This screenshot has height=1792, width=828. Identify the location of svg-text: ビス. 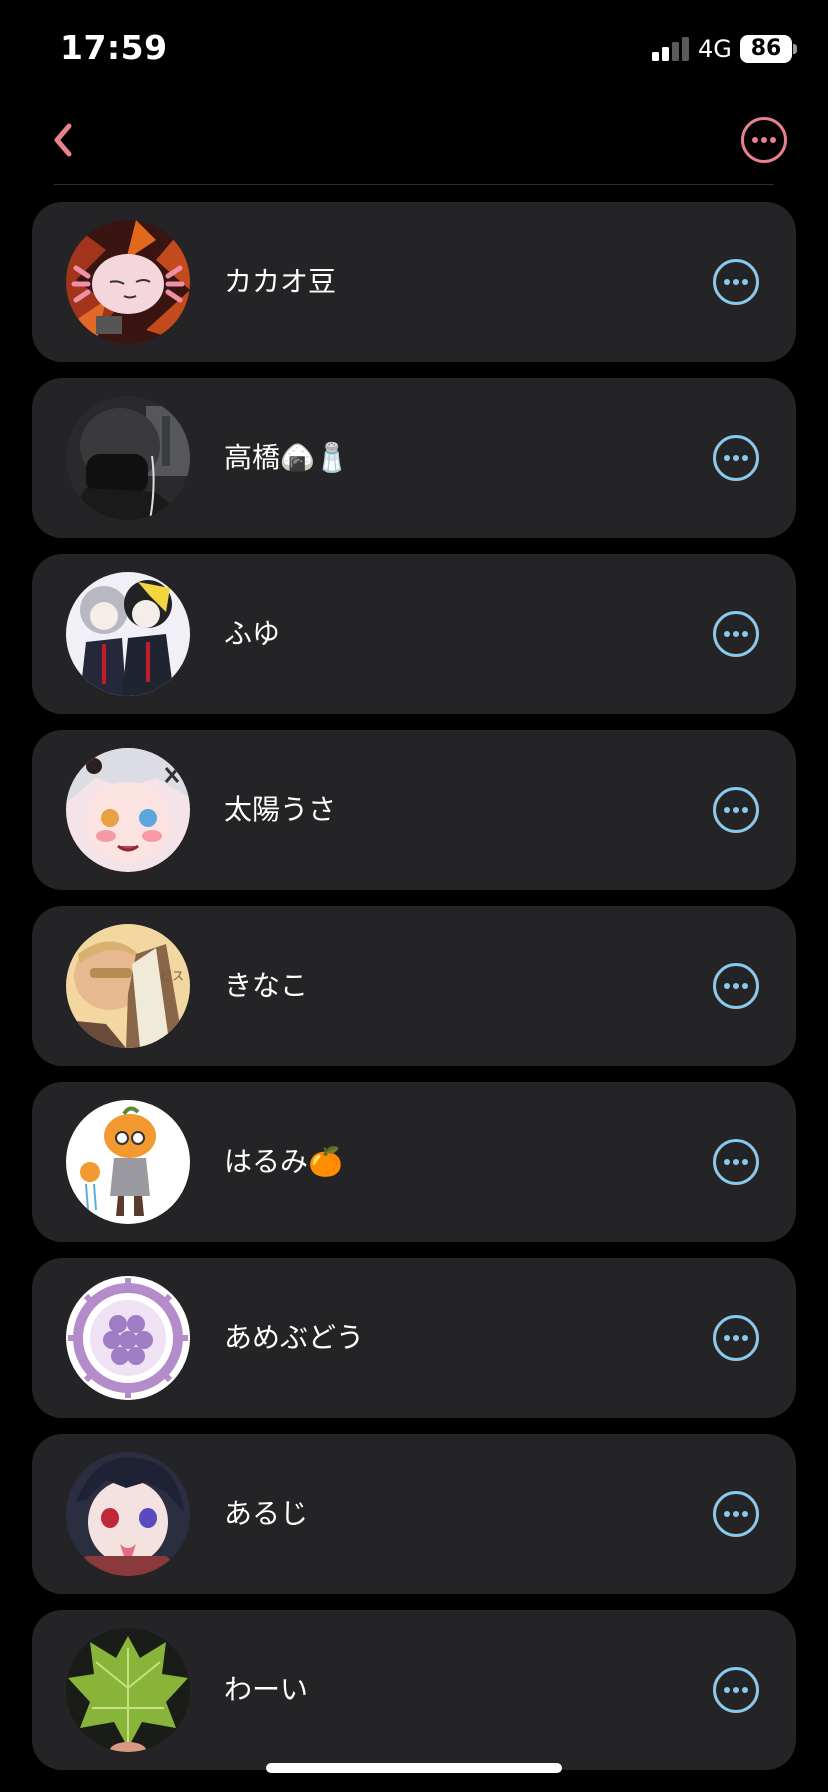
(172, 976).